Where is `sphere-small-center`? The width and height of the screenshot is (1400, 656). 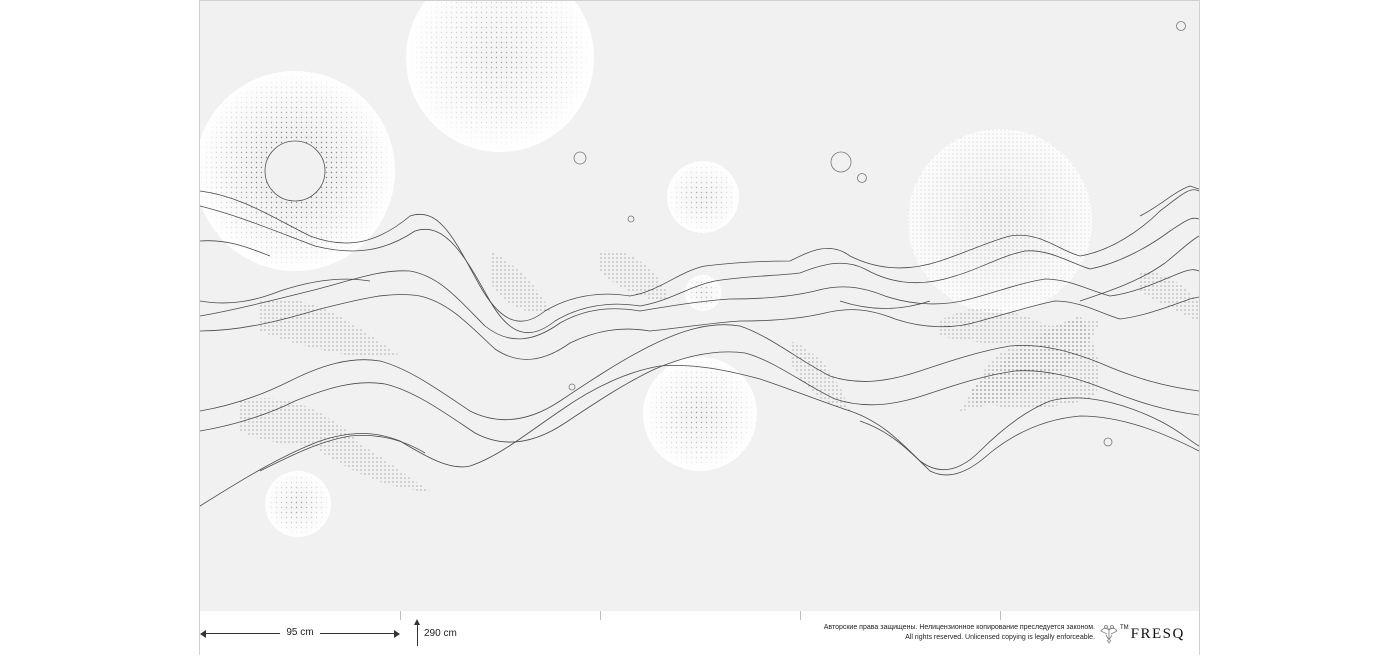 sphere-small-center is located at coordinates (703, 293).